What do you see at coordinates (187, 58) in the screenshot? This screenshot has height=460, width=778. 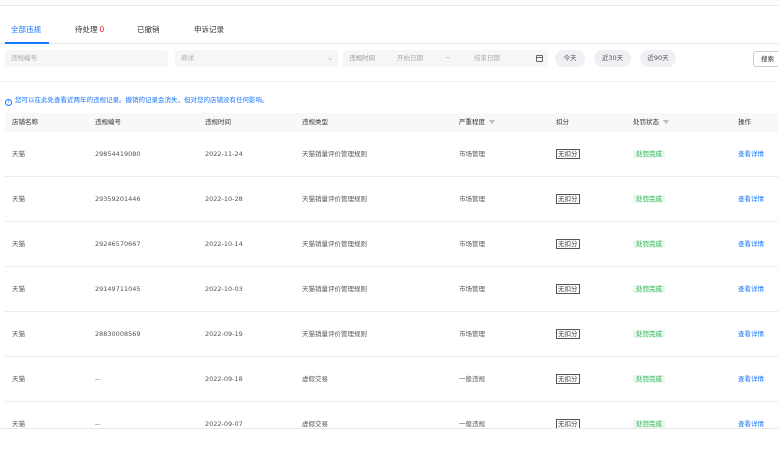 I see `select-value: 商详` at bounding box center [187, 58].